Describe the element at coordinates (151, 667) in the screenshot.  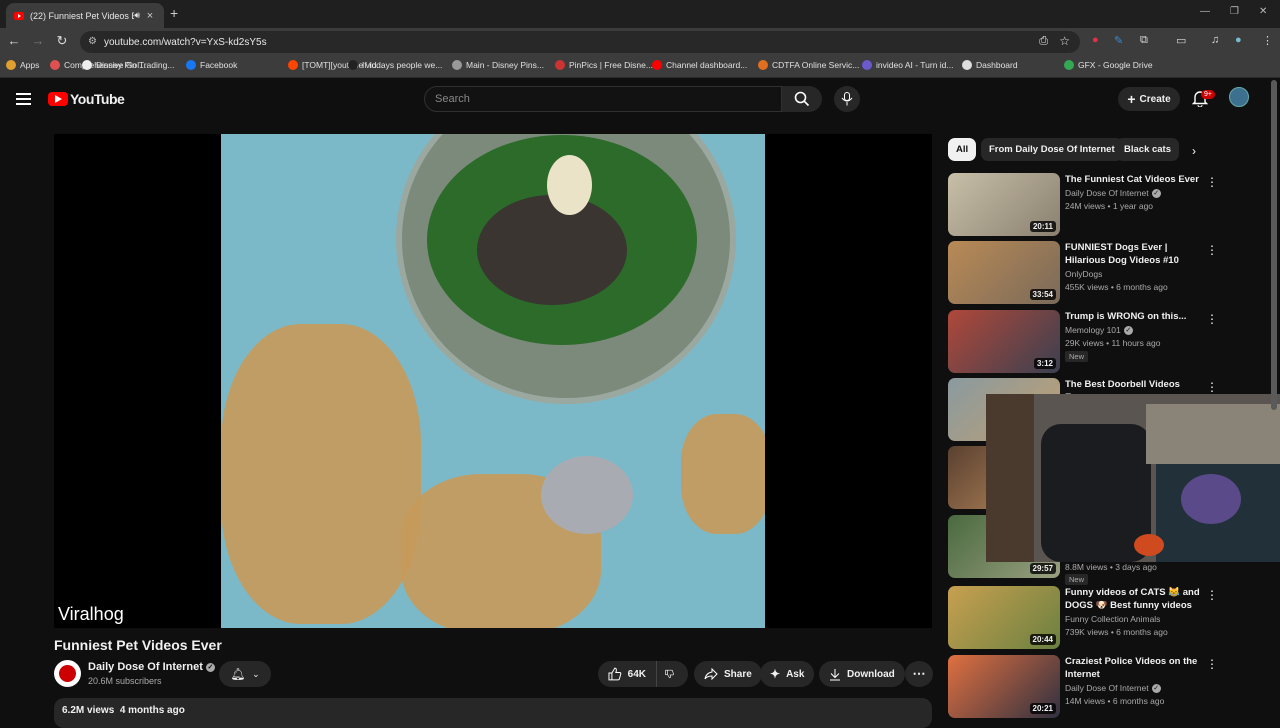
I see `channel-name: Daily Dose Of Internet ✓` at that location.